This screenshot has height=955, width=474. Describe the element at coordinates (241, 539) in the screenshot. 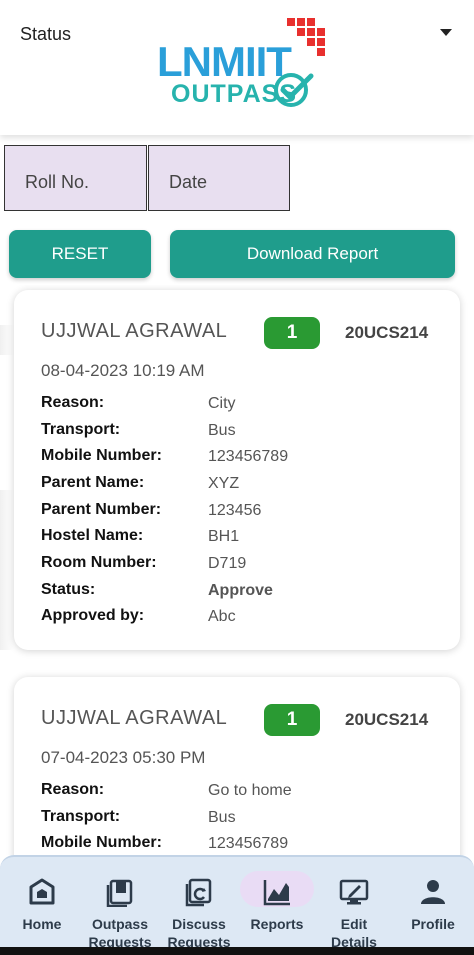

I see `detail-row-hostel: Hostel Name: BH1` at that location.